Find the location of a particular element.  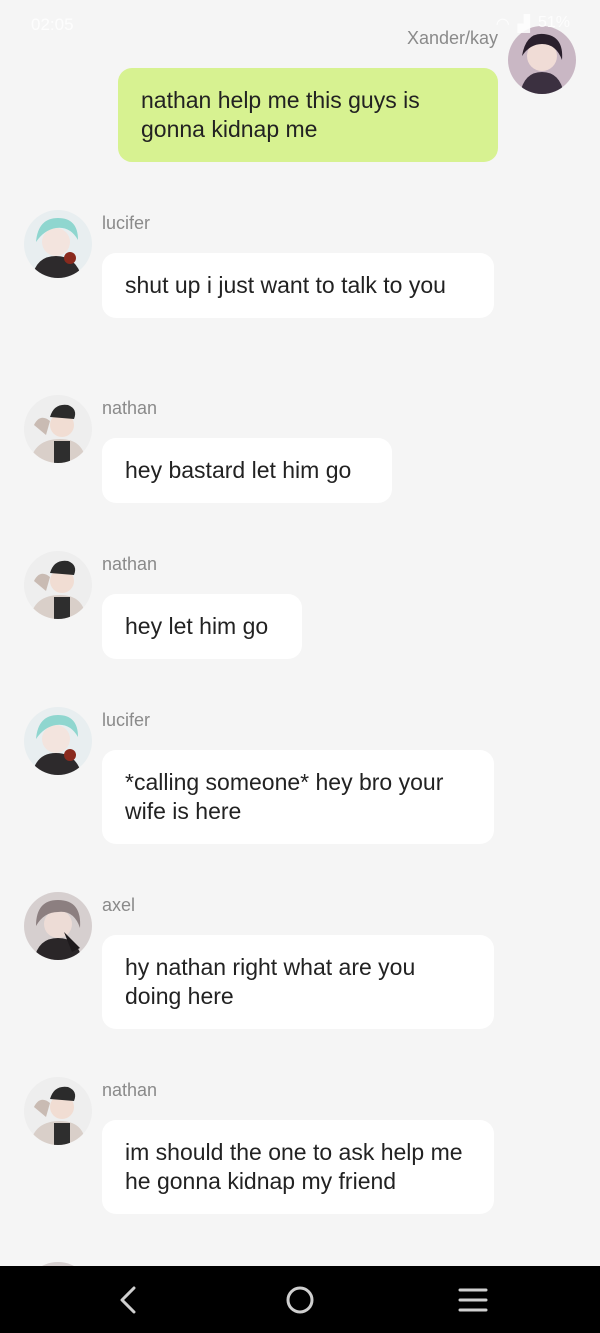

navigation-bar is located at coordinates (300, 1299).